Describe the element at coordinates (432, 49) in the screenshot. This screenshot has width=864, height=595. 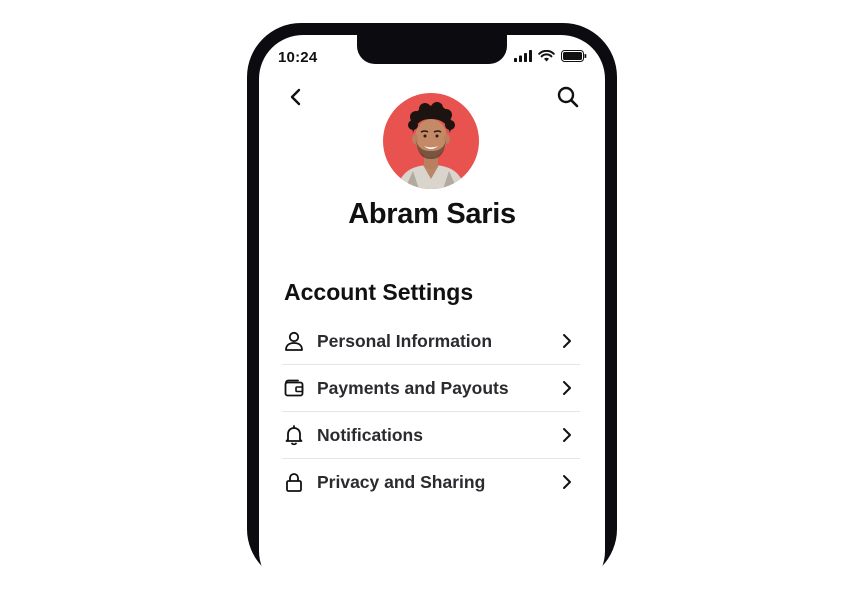
I see `notch` at that location.